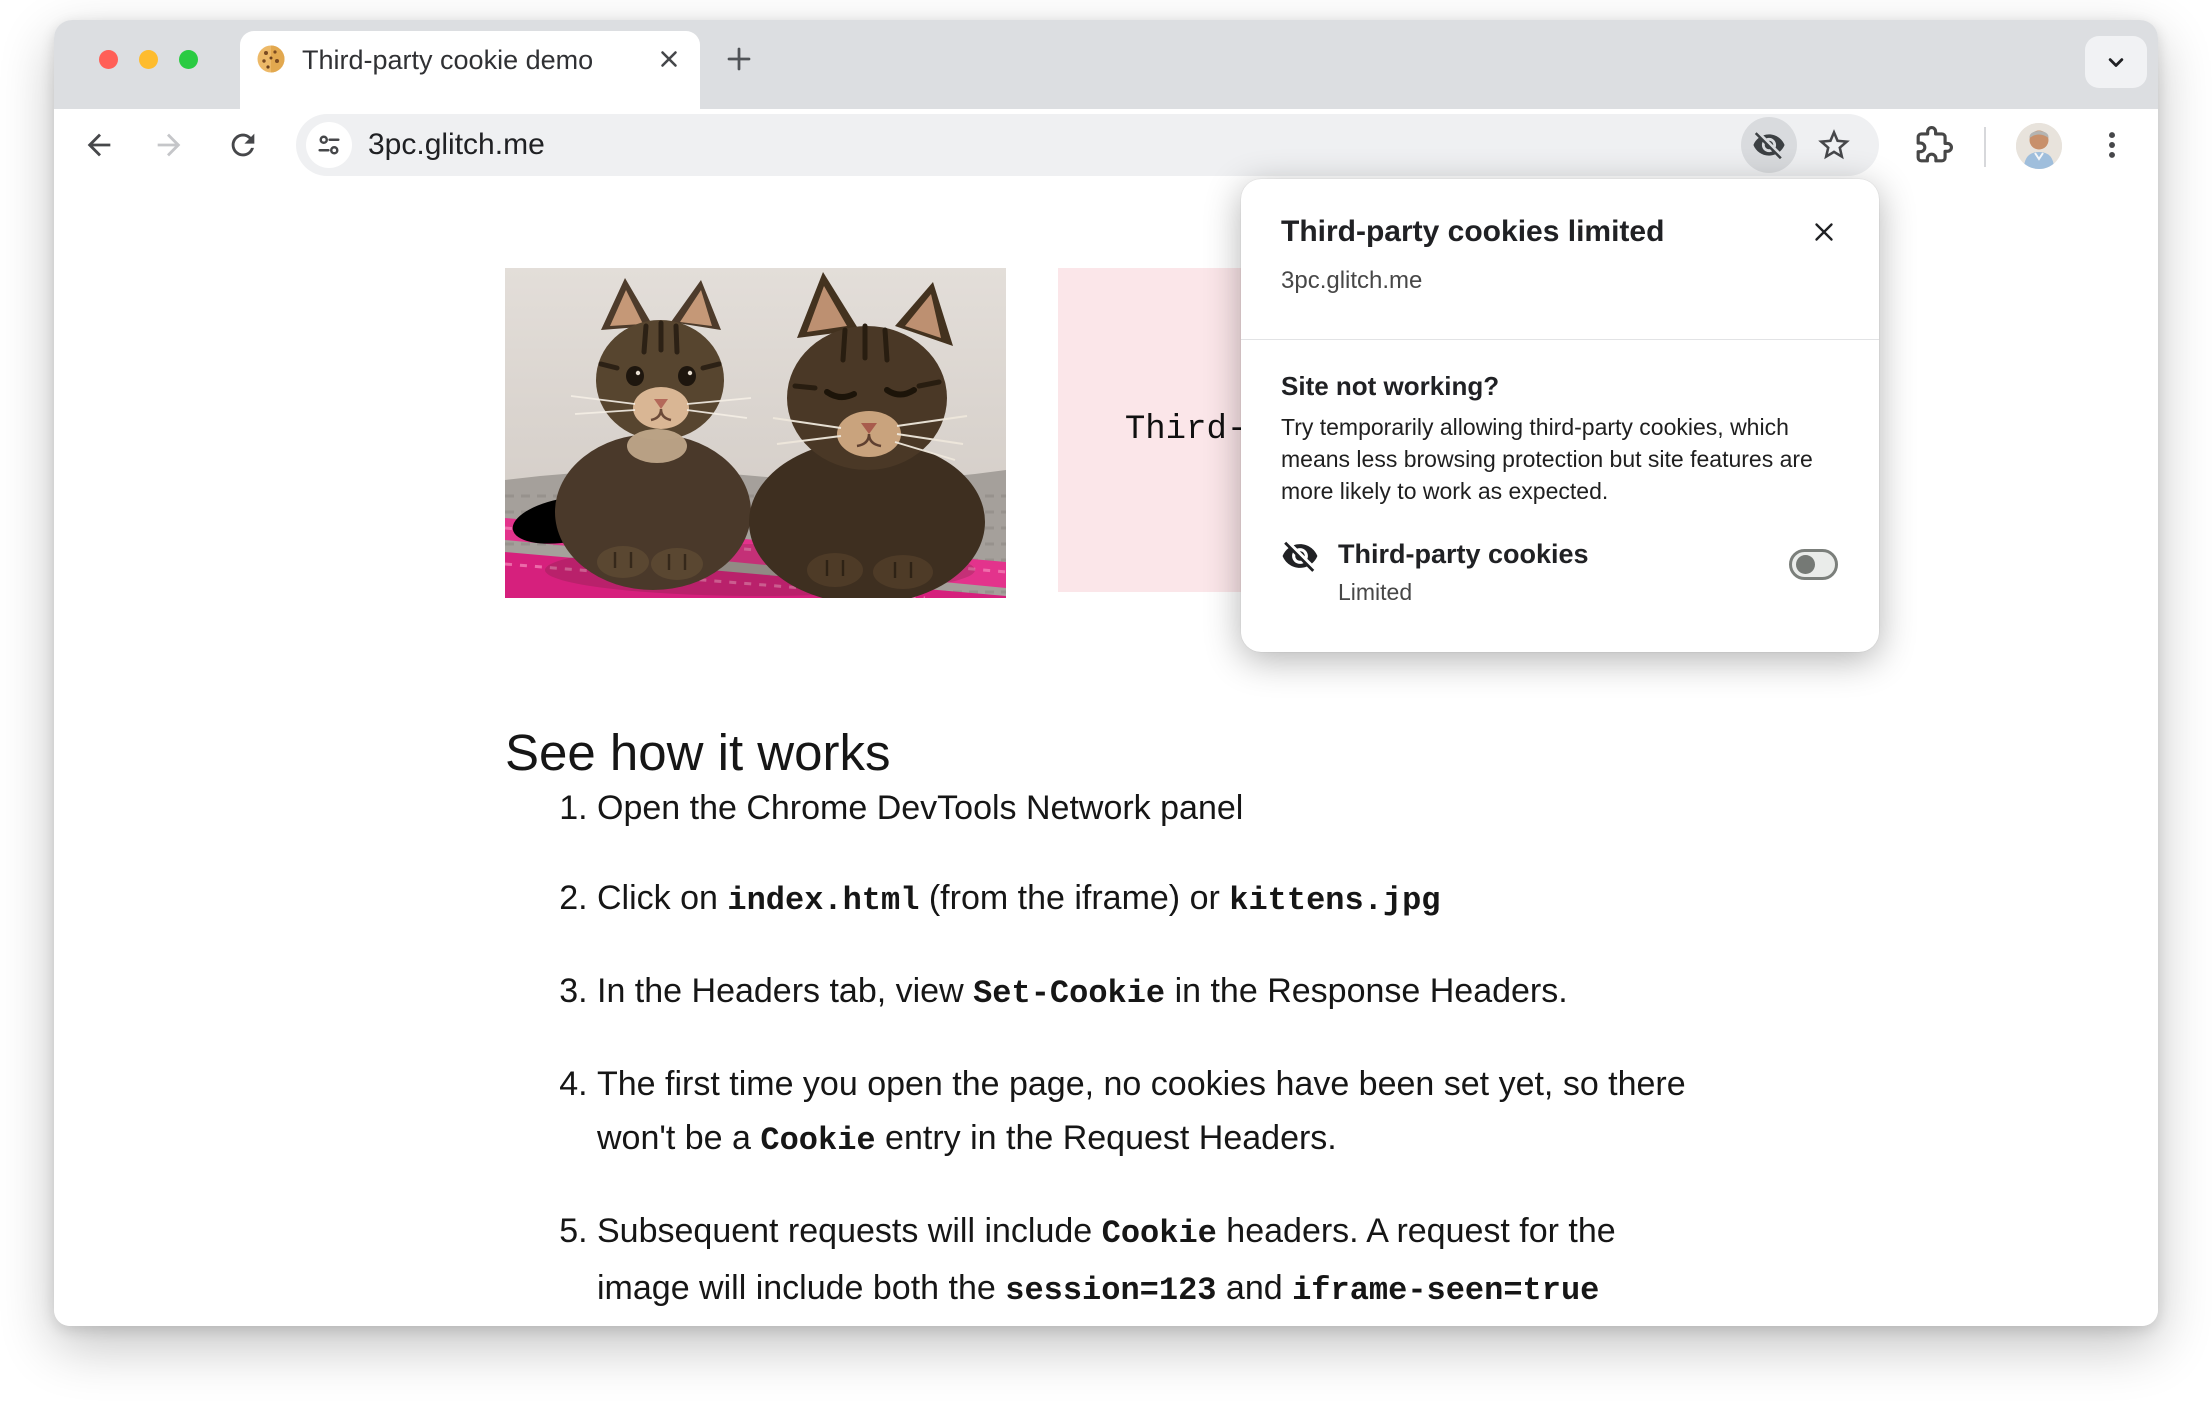 Image resolution: width=2212 pixels, height=1418 pixels. Describe the element at coordinates (1106, 64) in the screenshot. I see `tab-strip: Third-party cookie demo` at that location.